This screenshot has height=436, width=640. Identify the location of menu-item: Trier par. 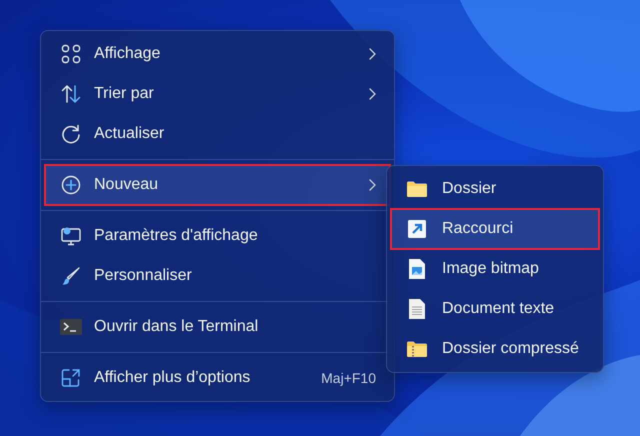
(217, 94).